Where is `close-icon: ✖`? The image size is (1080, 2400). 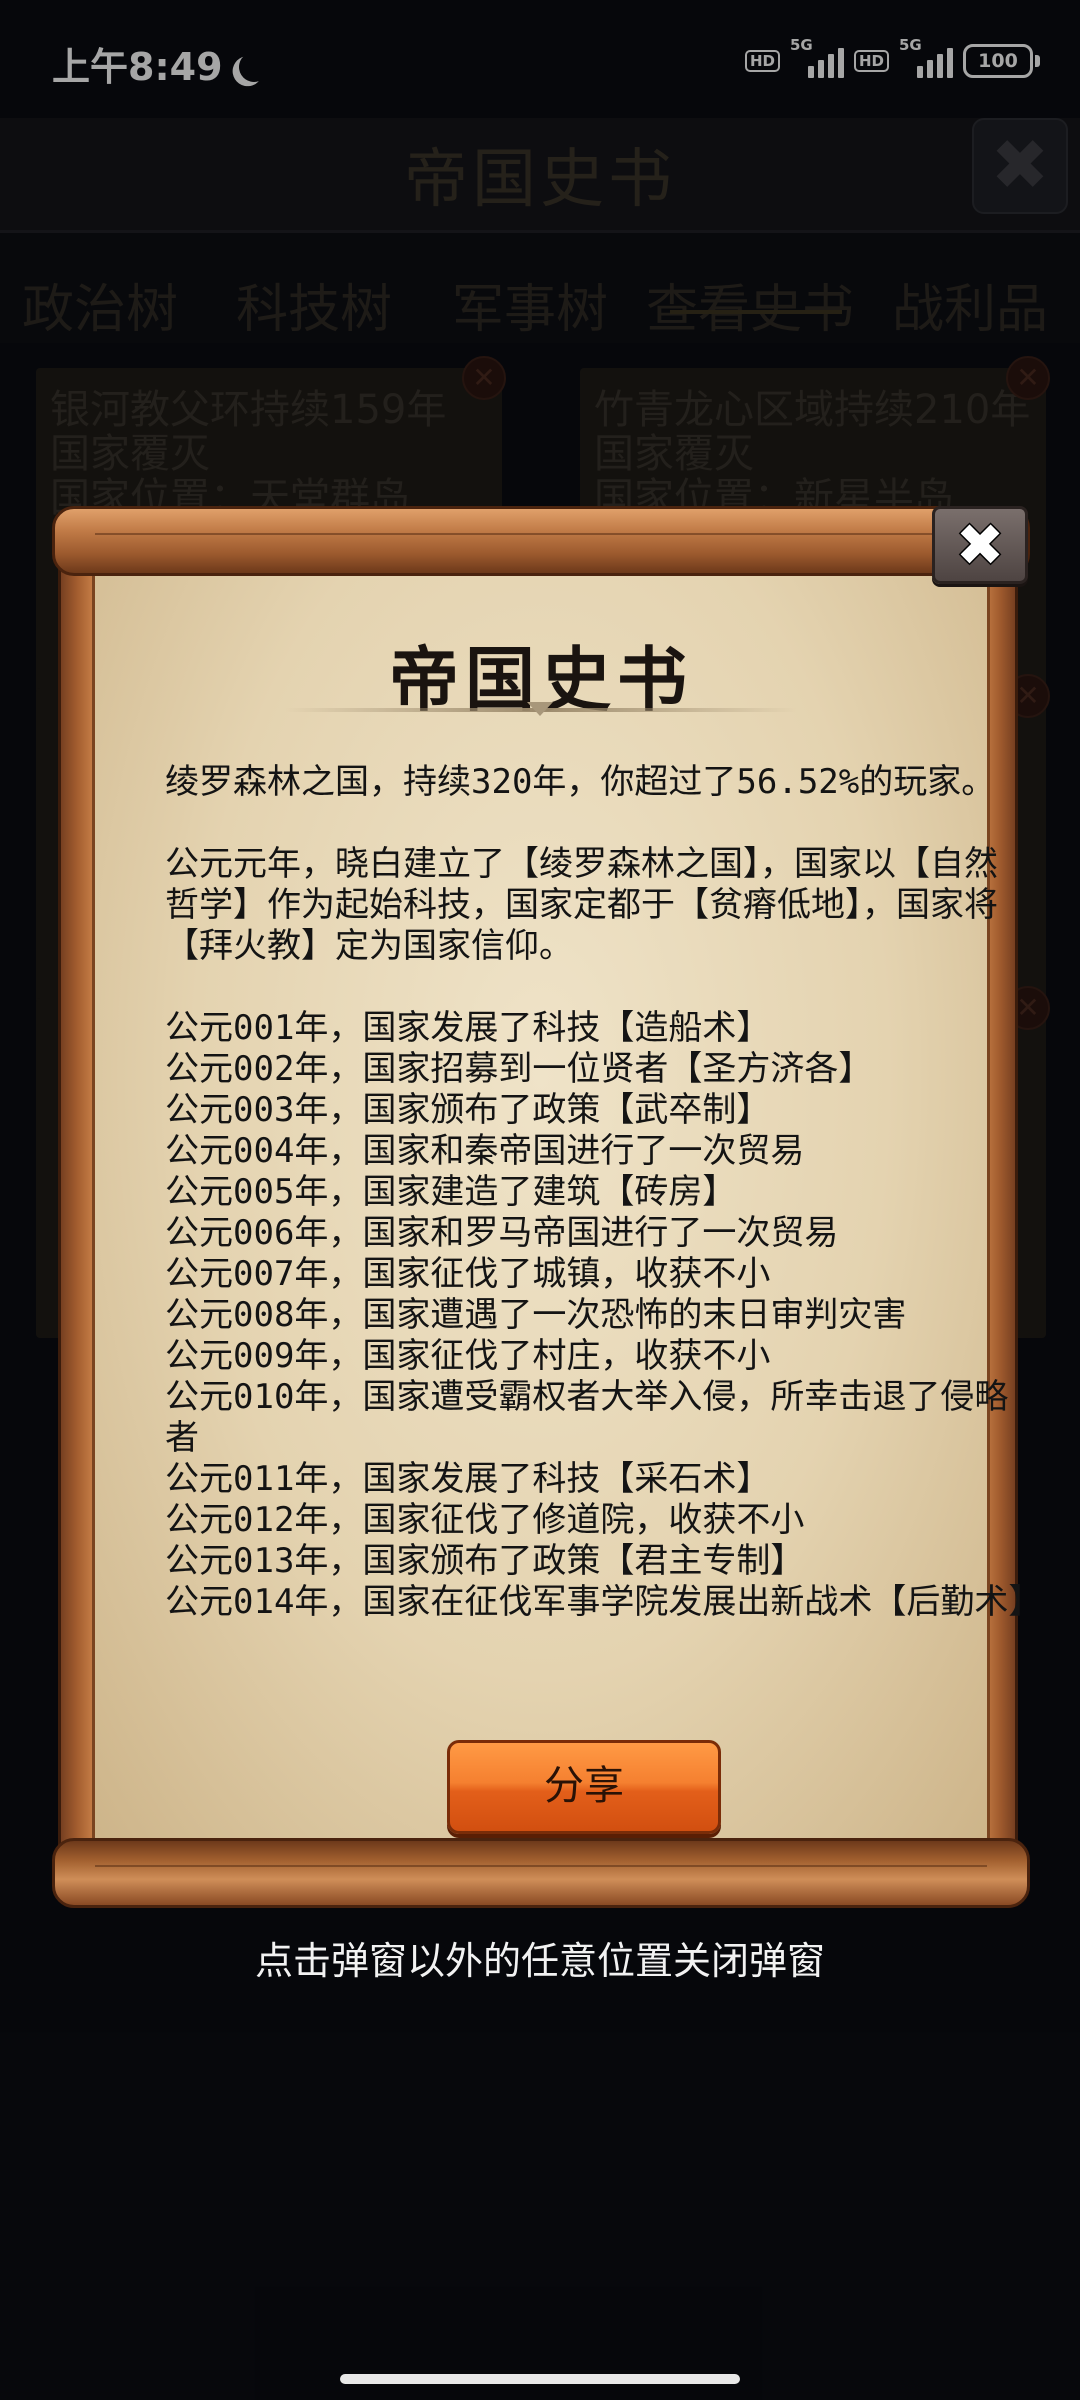 close-icon: ✖ is located at coordinates (980, 545).